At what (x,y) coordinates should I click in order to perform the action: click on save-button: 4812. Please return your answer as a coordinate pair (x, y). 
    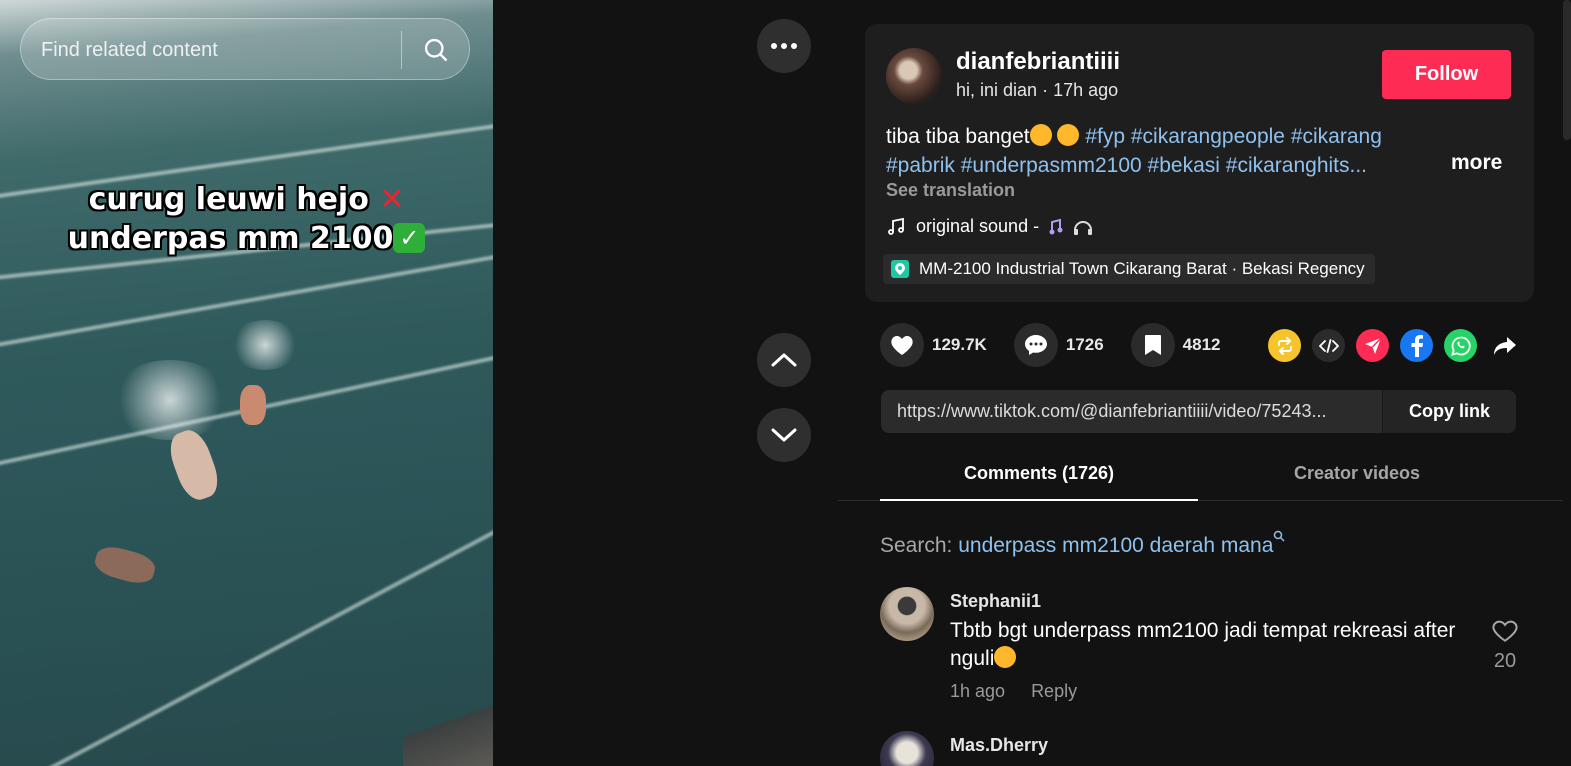
    Looking at the image, I should click on (1175, 345).